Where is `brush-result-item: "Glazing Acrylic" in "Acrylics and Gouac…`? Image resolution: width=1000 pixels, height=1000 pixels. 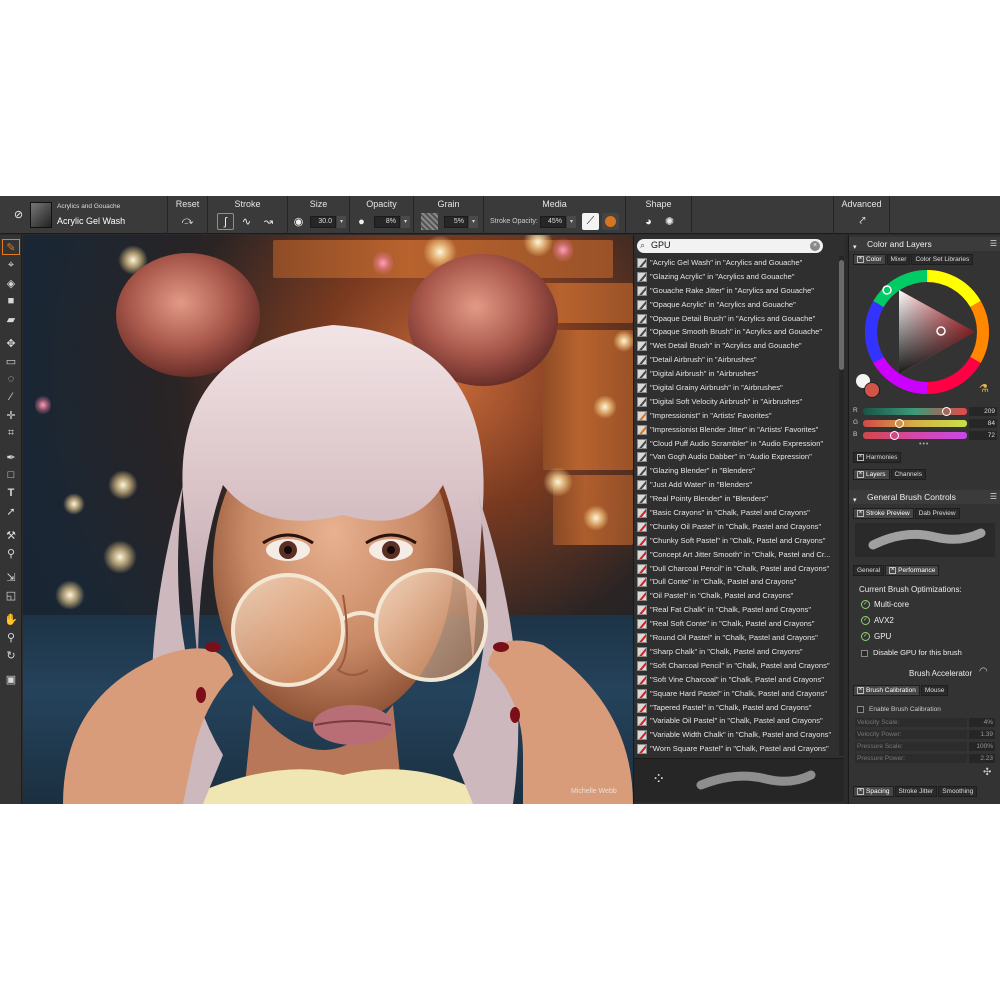 brush-result-item: "Glazing Acrylic" in "Acrylics and Gouac… is located at coordinates (737, 277).